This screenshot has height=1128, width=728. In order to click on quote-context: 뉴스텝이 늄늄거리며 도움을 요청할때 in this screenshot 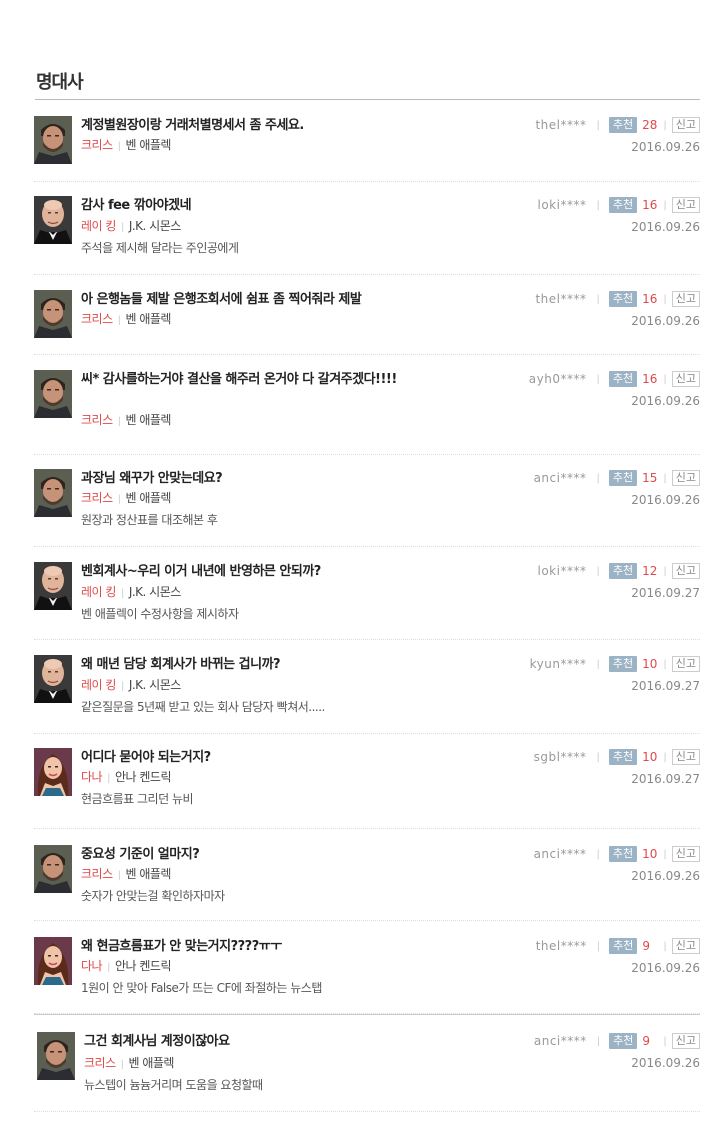, I will do `click(173, 1085)`.